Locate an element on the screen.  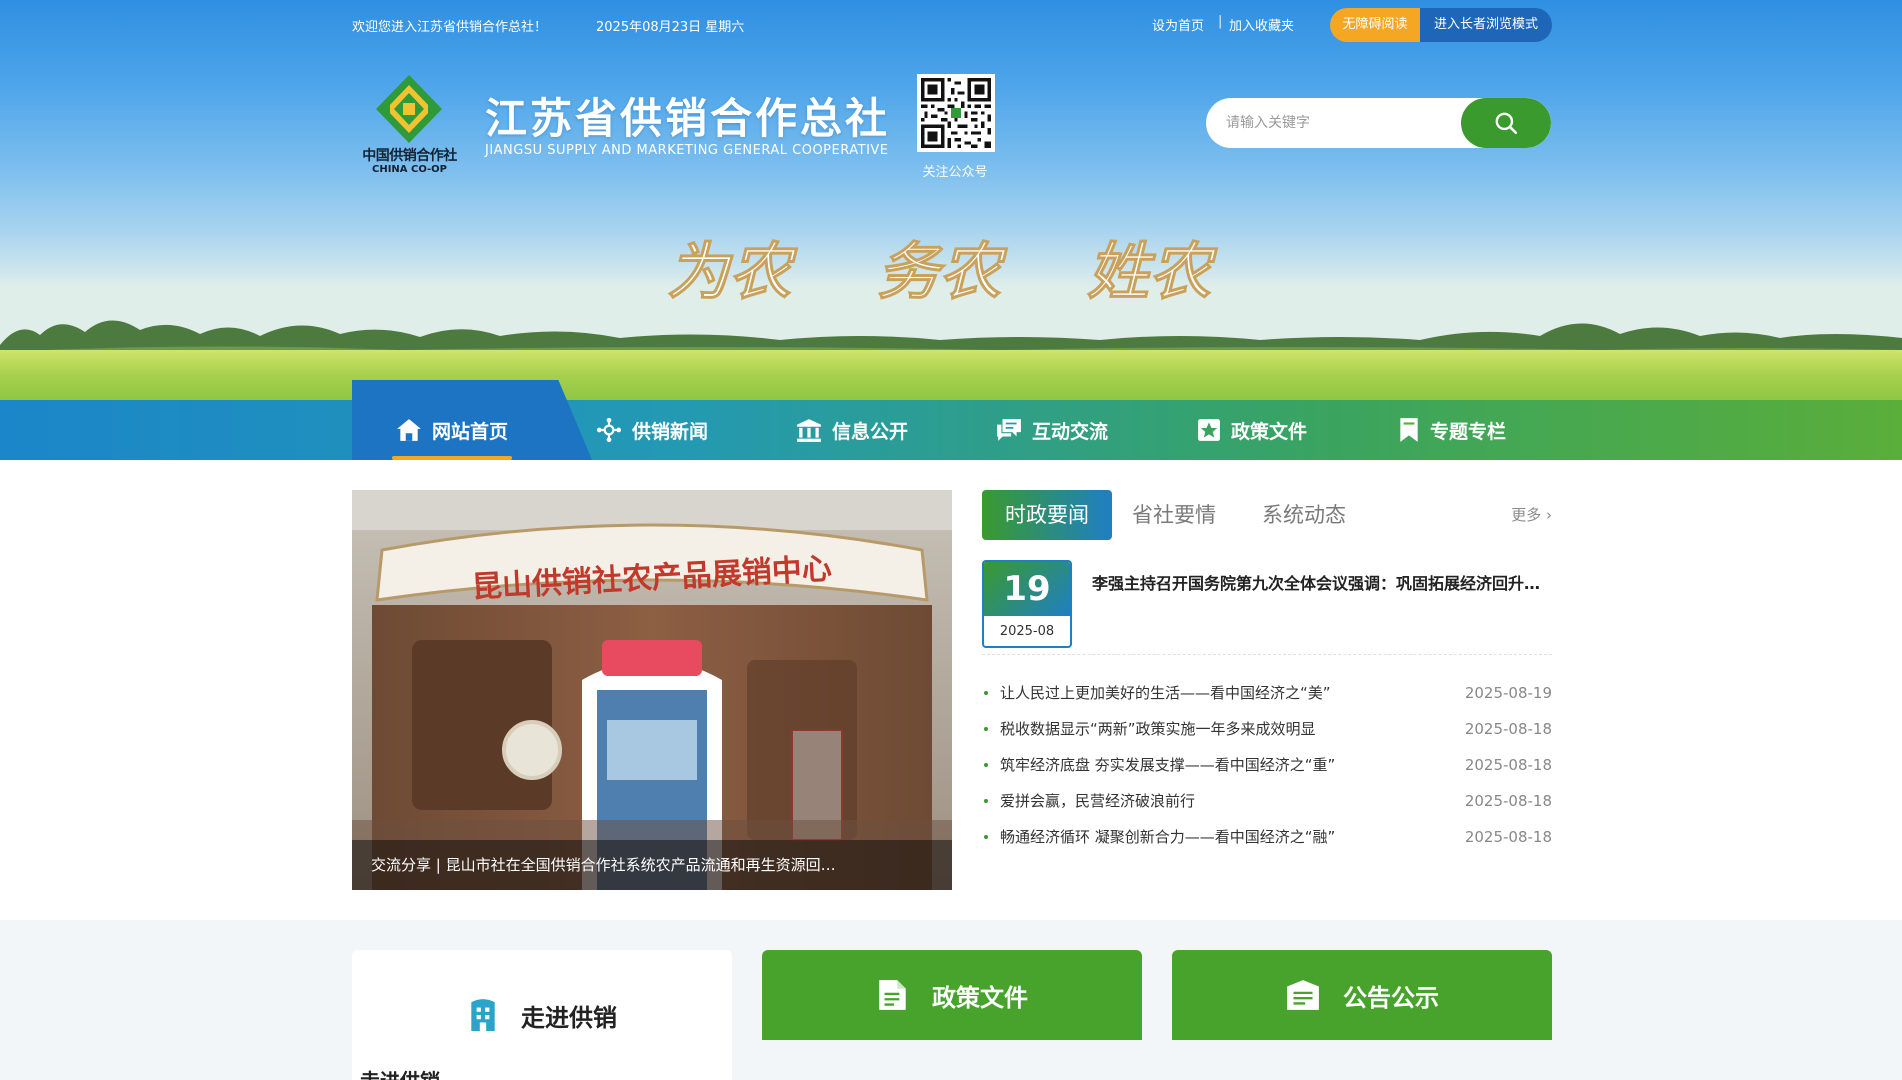
list-item: 筑牢经济底盘 夯实发展支撑——看中国经济之“重” 2025-08-18 is located at coordinates (1267, 765).